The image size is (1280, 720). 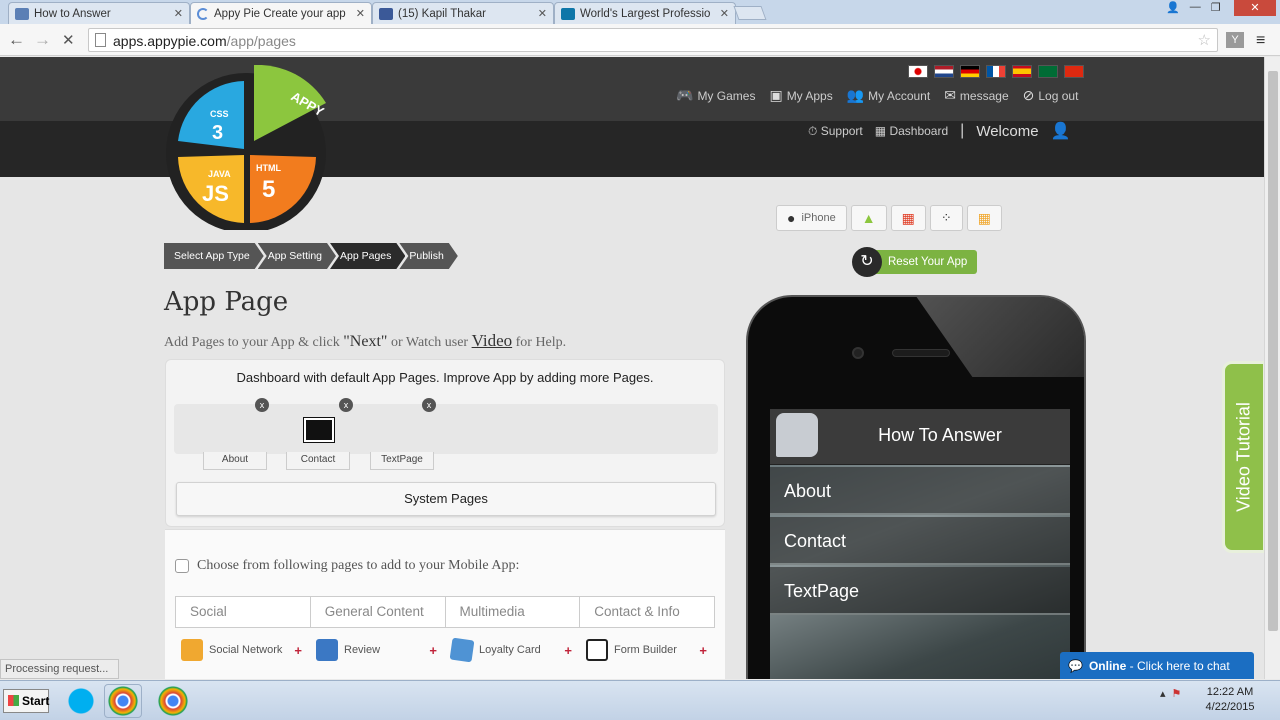 I want to click on start-button: Start, so click(x=26, y=701).